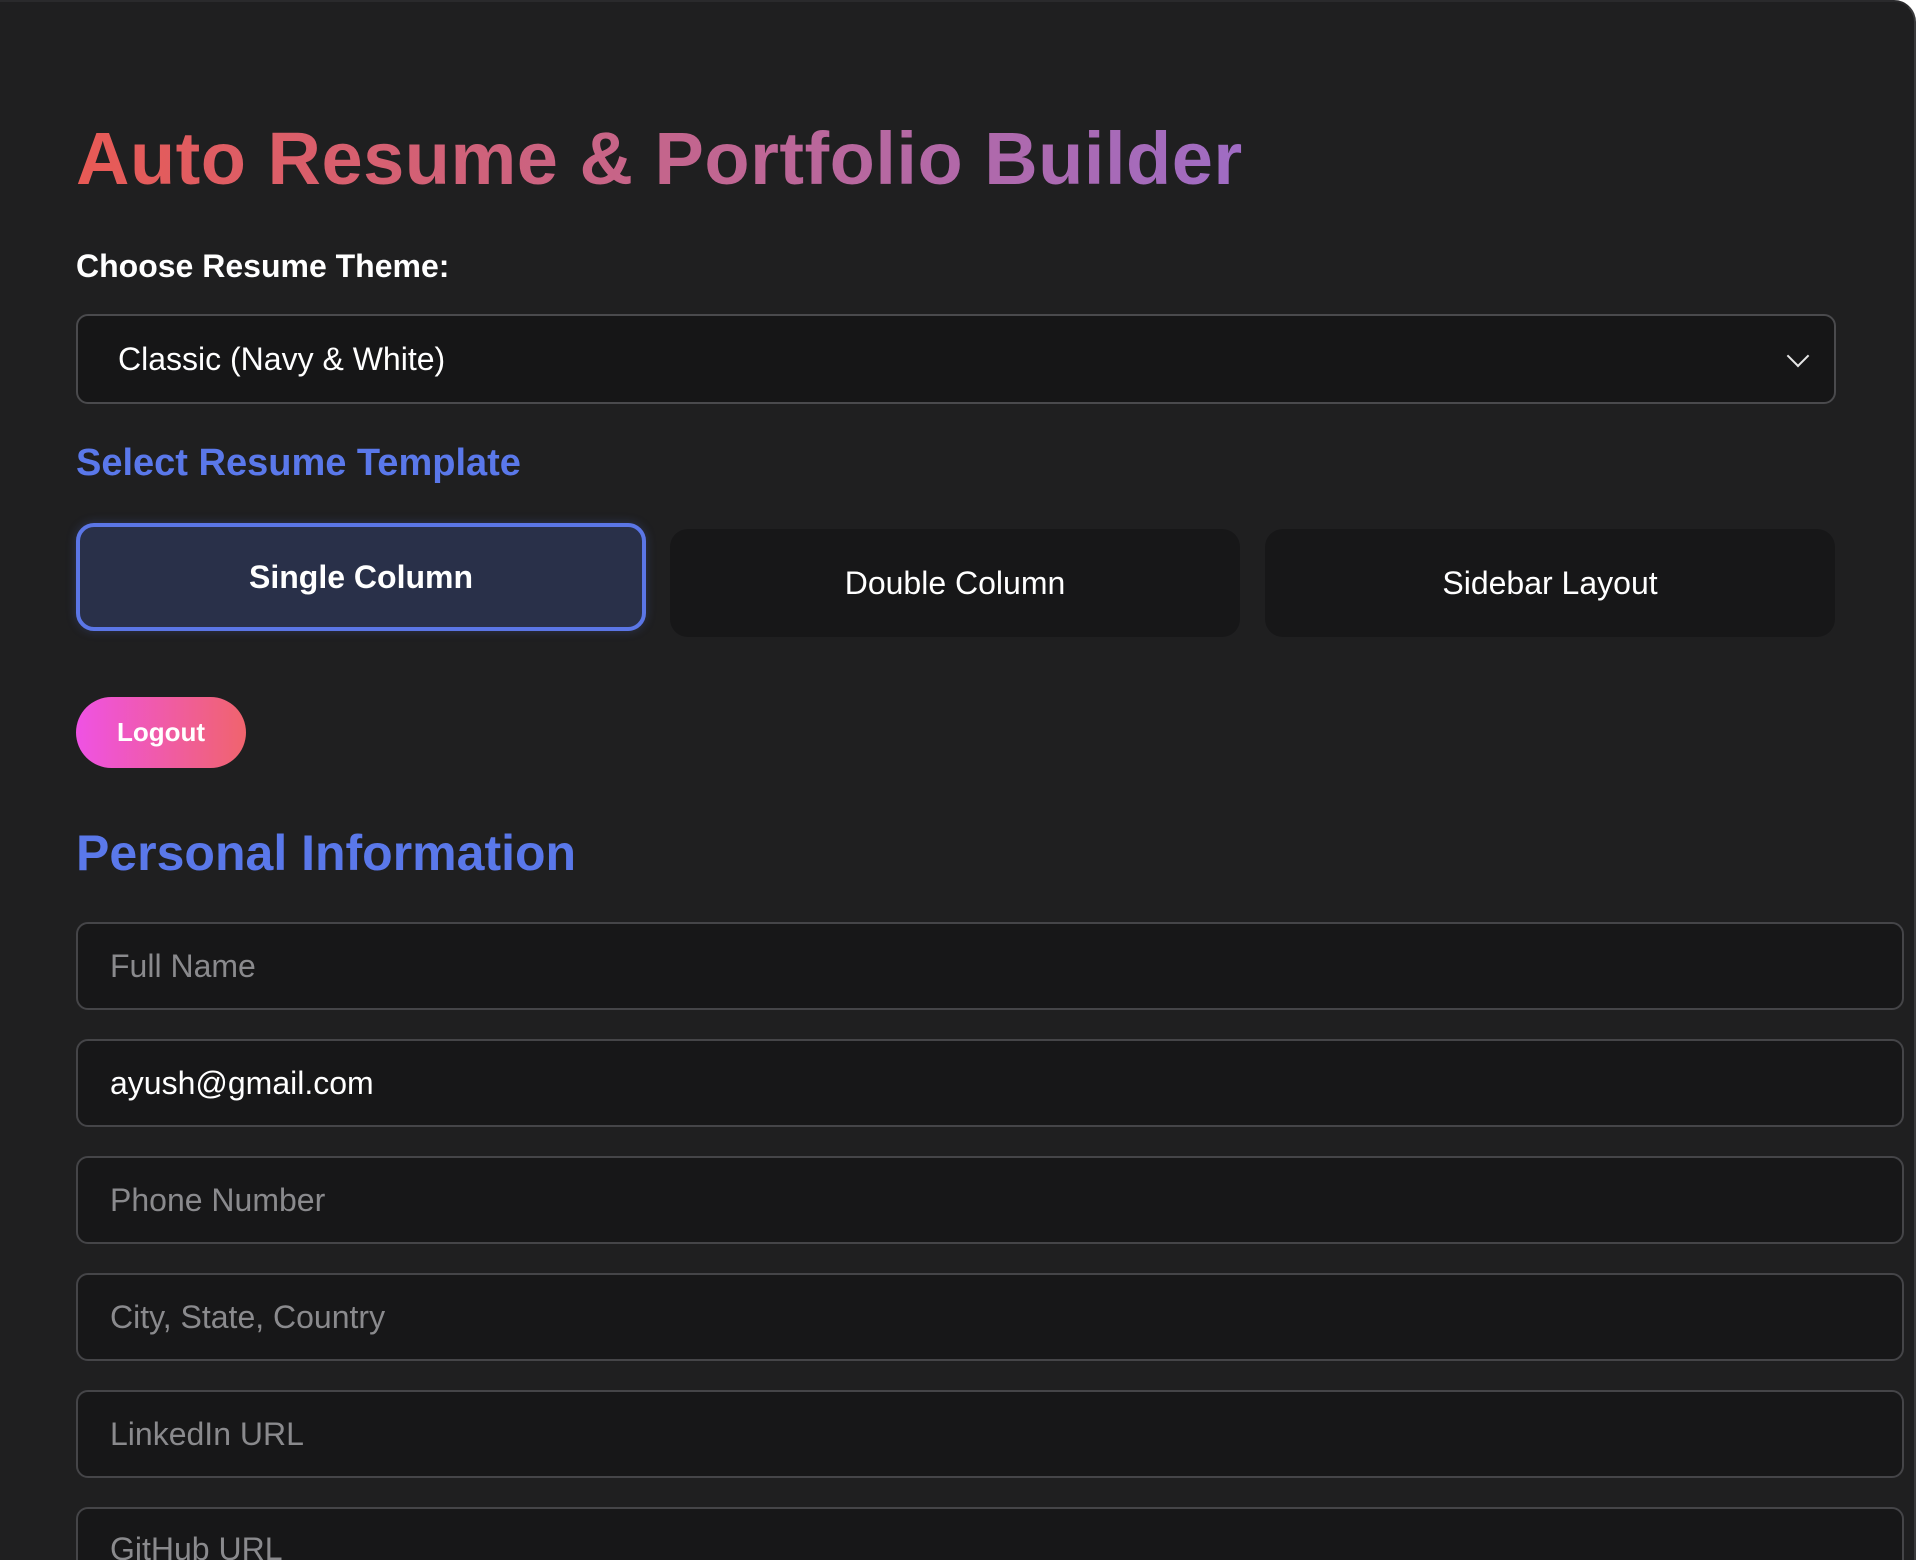 Image resolution: width=1920 pixels, height=1560 pixels. I want to click on template-single-column-button: Single Column, so click(361, 577).